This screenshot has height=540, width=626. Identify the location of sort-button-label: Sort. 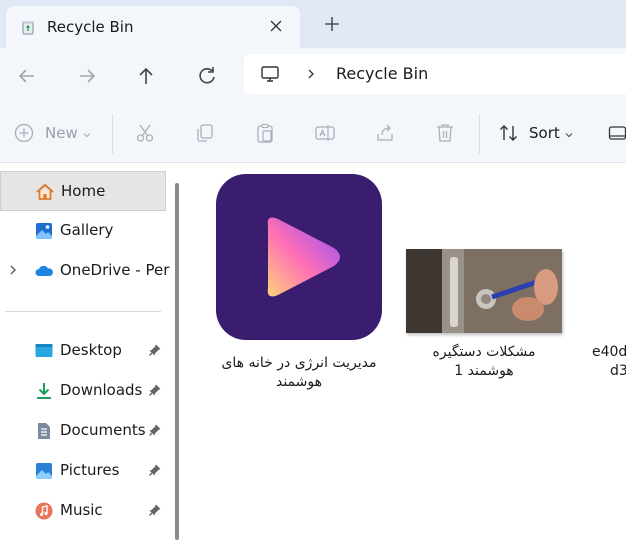
(544, 133).